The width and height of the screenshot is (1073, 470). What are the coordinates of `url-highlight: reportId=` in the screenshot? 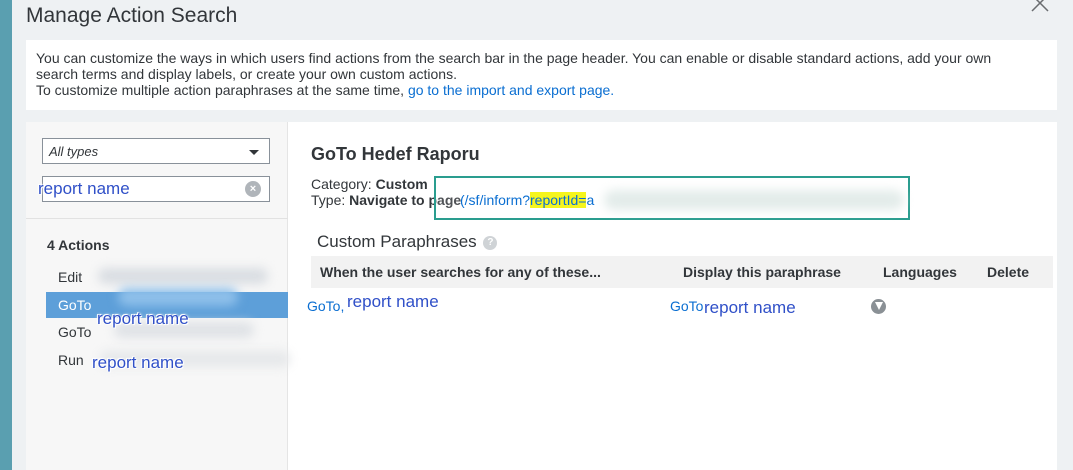 It's located at (558, 200).